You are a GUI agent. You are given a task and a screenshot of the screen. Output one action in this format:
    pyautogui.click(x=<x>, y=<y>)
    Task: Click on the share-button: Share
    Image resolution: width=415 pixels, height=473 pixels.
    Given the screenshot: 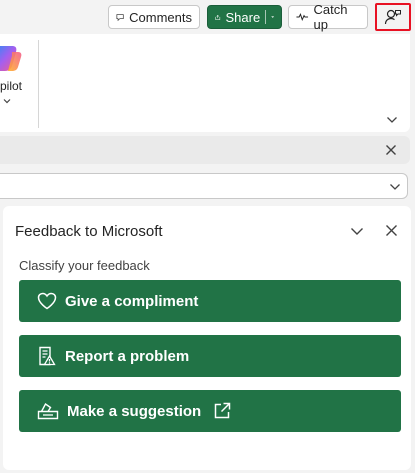 What is the action you would take?
    pyautogui.click(x=244, y=17)
    